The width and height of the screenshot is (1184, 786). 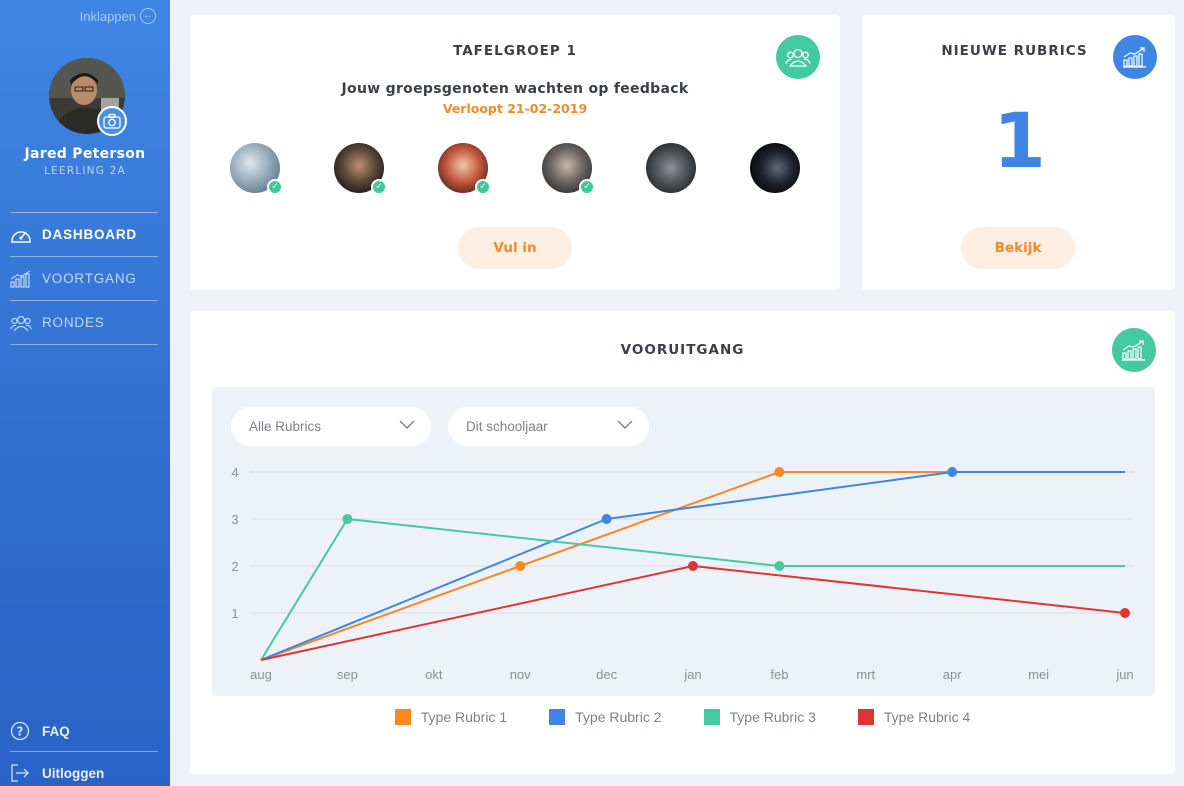 What do you see at coordinates (865, 674) in the screenshot?
I see `x-tick-label: mrt` at bounding box center [865, 674].